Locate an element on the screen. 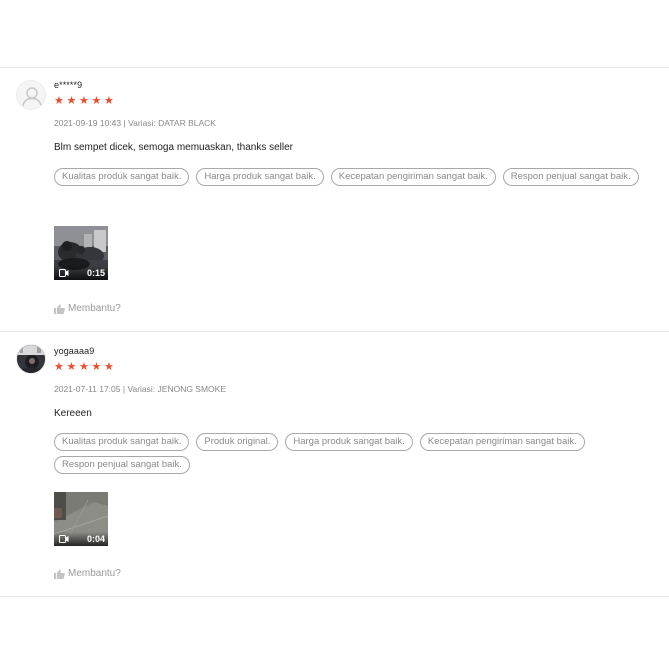 The image size is (669, 669). review-meta: 2021-07-11 17:05 | Variasi: JENONG SMOKE is located at coordinates (140, 389).